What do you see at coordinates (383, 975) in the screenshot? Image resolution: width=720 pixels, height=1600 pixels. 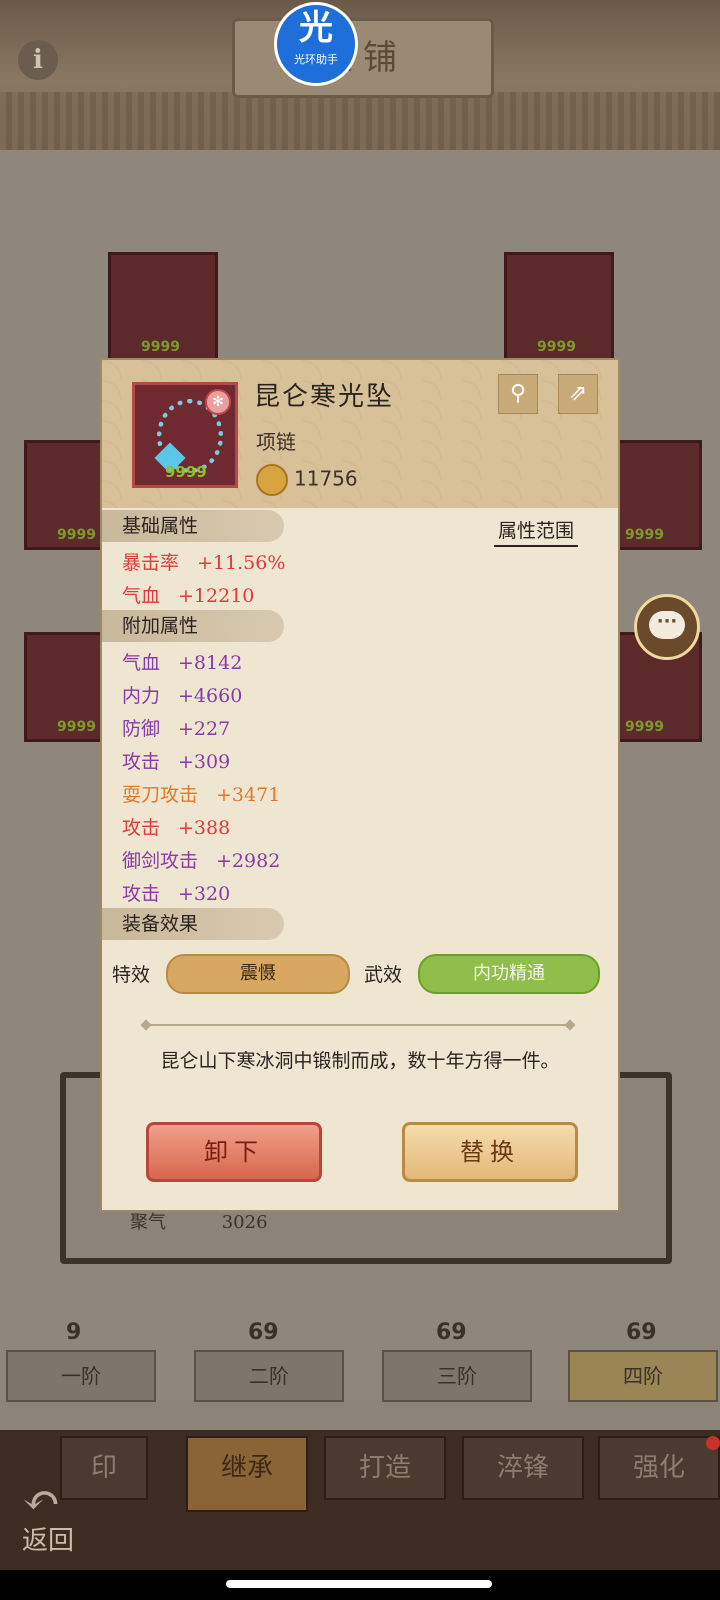 I see `martial-effect-label: 武效` at bounding box center [383, 975].